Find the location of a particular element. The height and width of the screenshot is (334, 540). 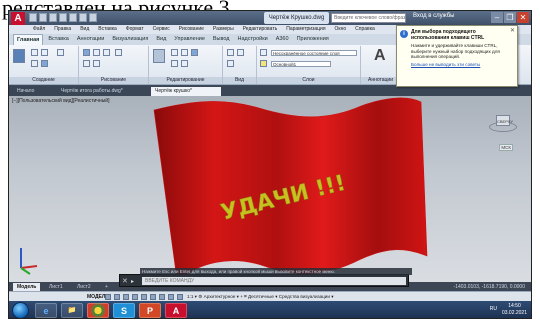

menu-dimension: Размеры is located at coordinates (223, 29).